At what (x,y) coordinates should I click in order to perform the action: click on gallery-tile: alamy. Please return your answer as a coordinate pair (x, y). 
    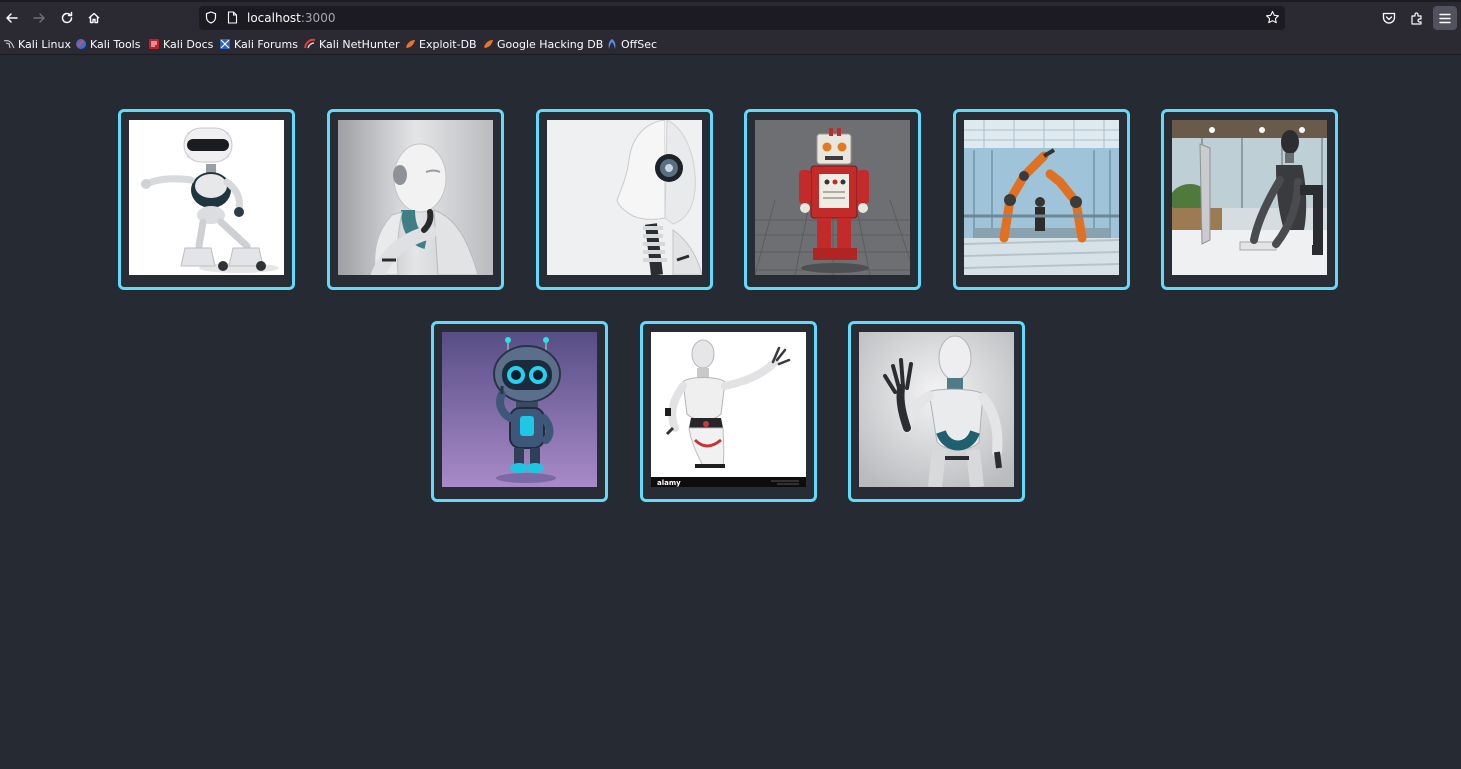
    Looking at the image, I should click on (728, 411).